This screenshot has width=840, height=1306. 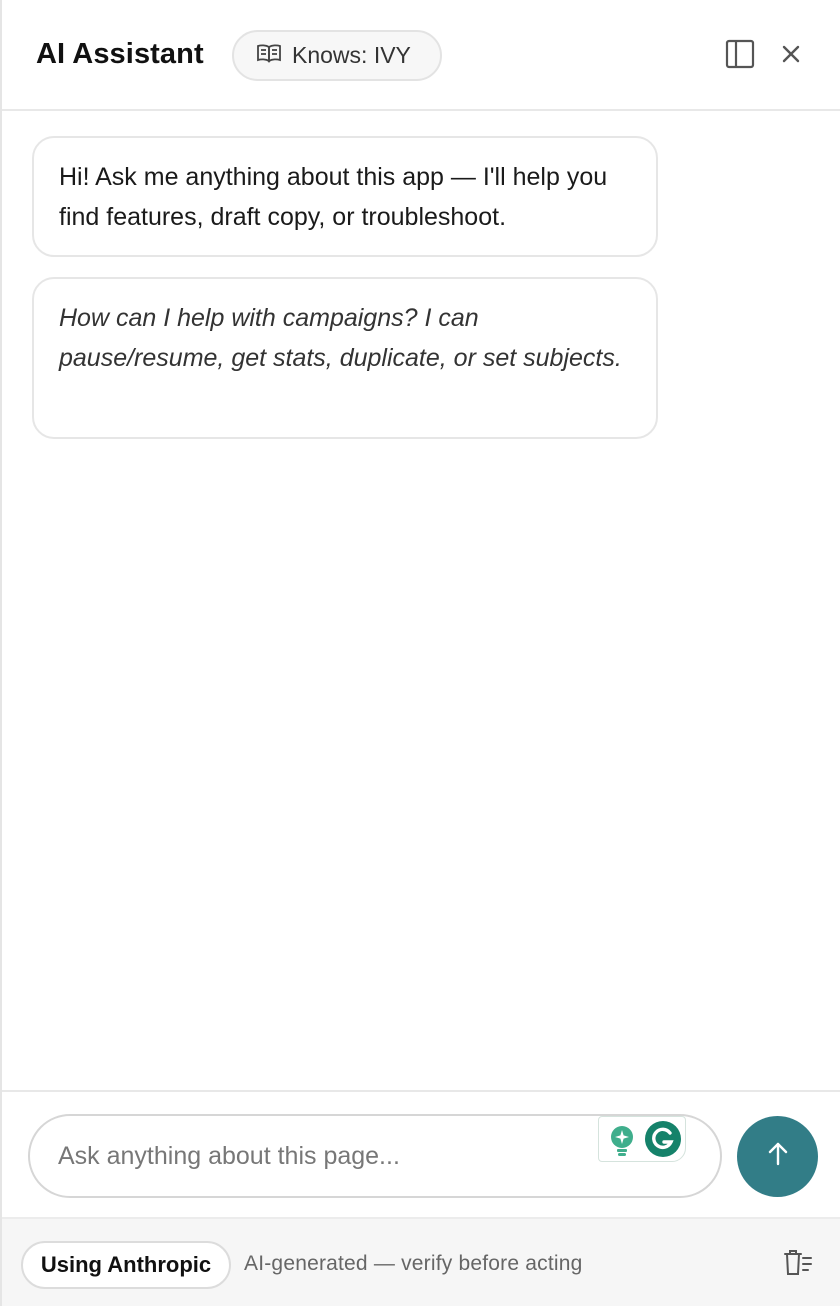 I want to click on provider-selector: Using Anthropic, so click(x=126, y=1265).